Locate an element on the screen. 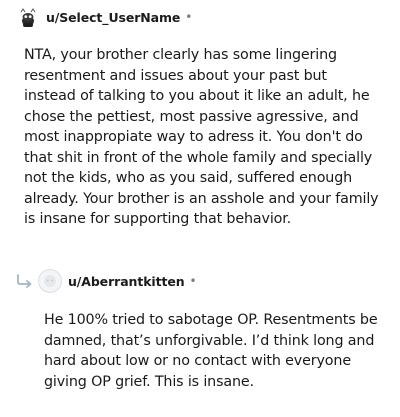 The width and height of the screenshot is (400, 417). reply-arrow-icon is located at coordinates (25, 281).